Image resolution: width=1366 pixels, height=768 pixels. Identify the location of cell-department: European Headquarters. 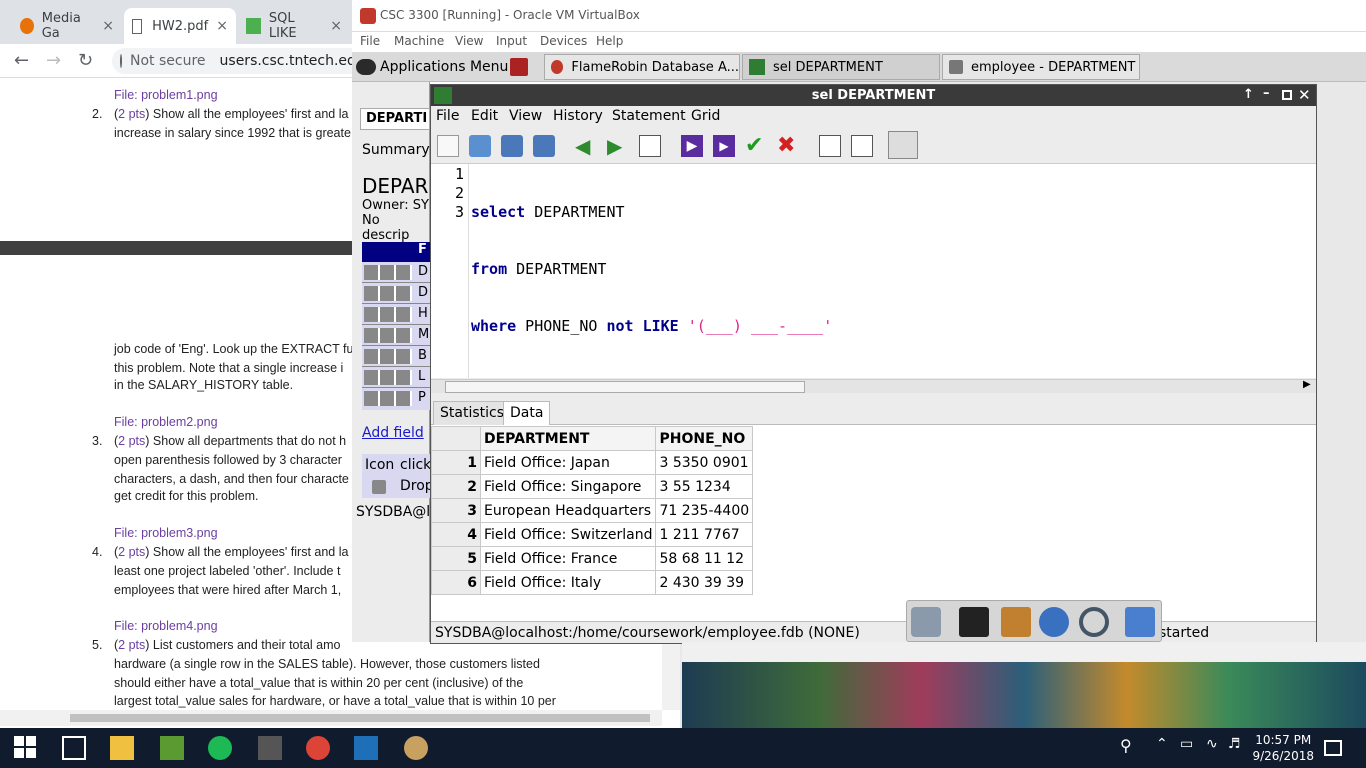
(568, 510).